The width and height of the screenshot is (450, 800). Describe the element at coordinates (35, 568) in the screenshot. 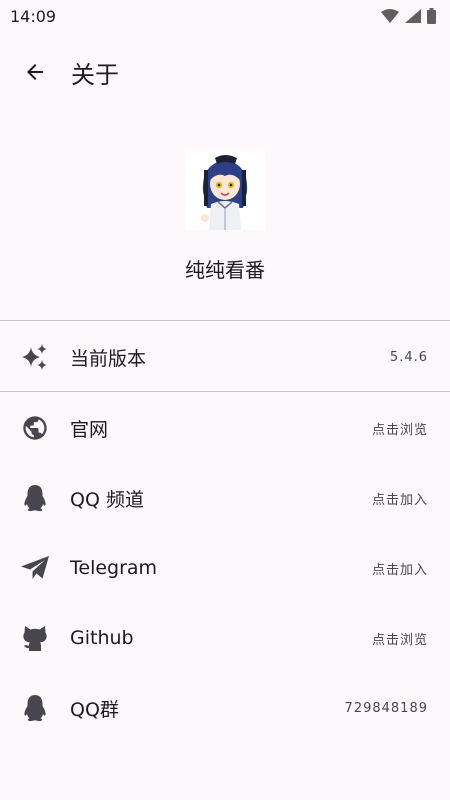

I see `telegram-send-icon` at that location.